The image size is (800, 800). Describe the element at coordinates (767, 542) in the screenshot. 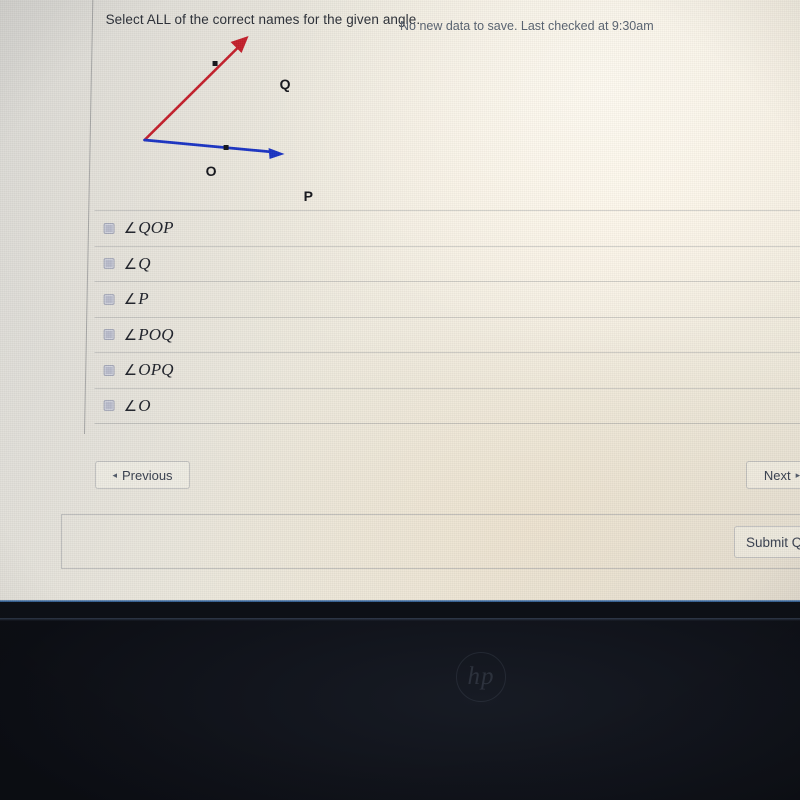

I see `submit-quiz-button: Submit Q` at that location.